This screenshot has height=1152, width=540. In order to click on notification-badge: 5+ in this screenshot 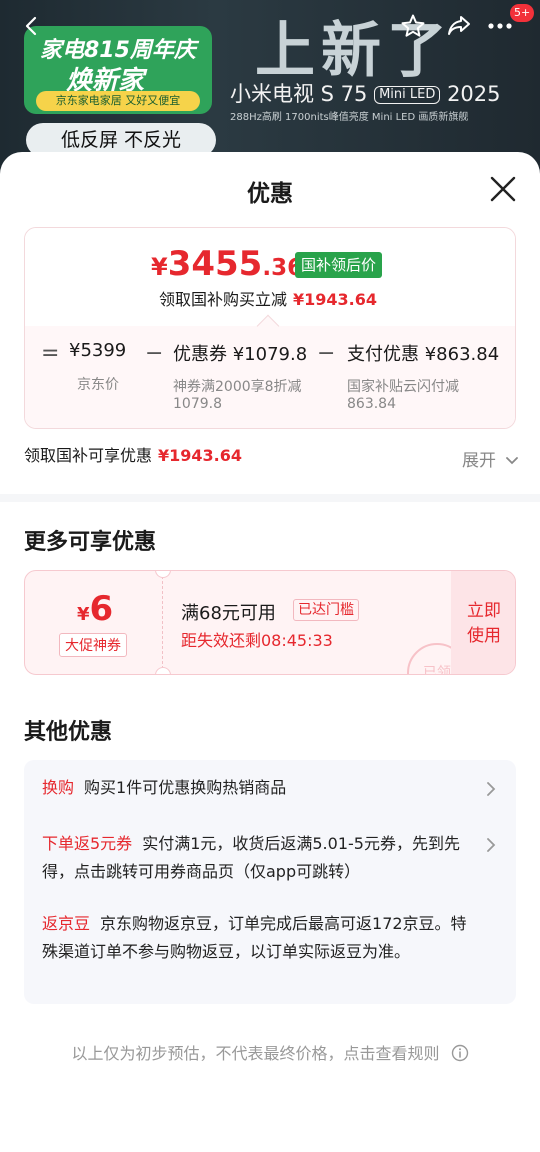, I will do `click(522, 13)`.